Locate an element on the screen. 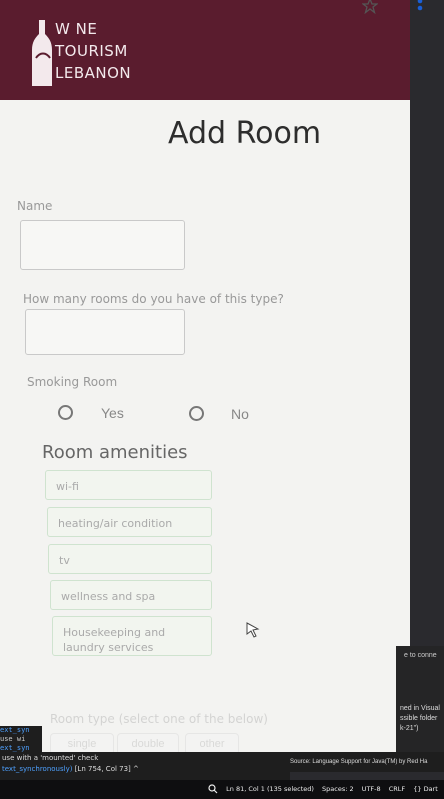 The height and width of the screenshot is (799, 444). terminal-line-2: text_synchronously) [Ln 754, Col 73] ^ is located at coordinates (70, 769).